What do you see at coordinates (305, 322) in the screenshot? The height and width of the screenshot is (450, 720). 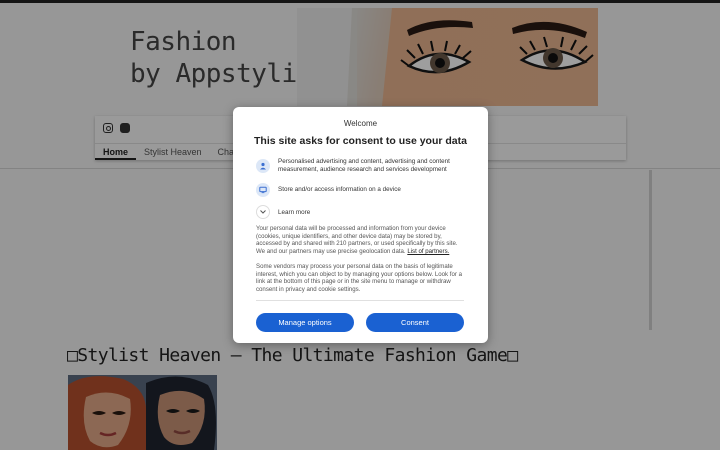 I see `manage-options-button: Manage options` at bounding box center [305, 322].